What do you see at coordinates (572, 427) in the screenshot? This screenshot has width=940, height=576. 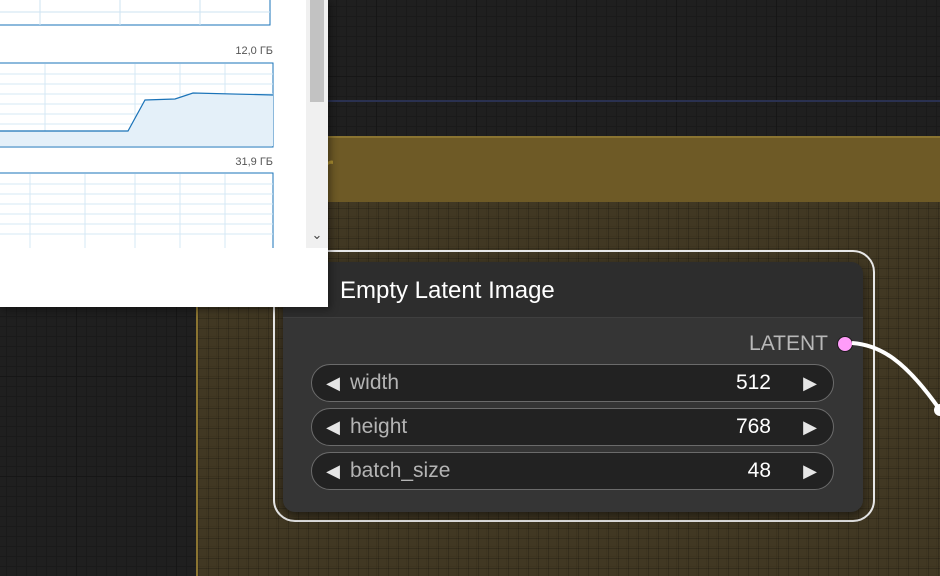 I see `height-widget: ◀ height 768 ▶` at bounding box center [572, 427].